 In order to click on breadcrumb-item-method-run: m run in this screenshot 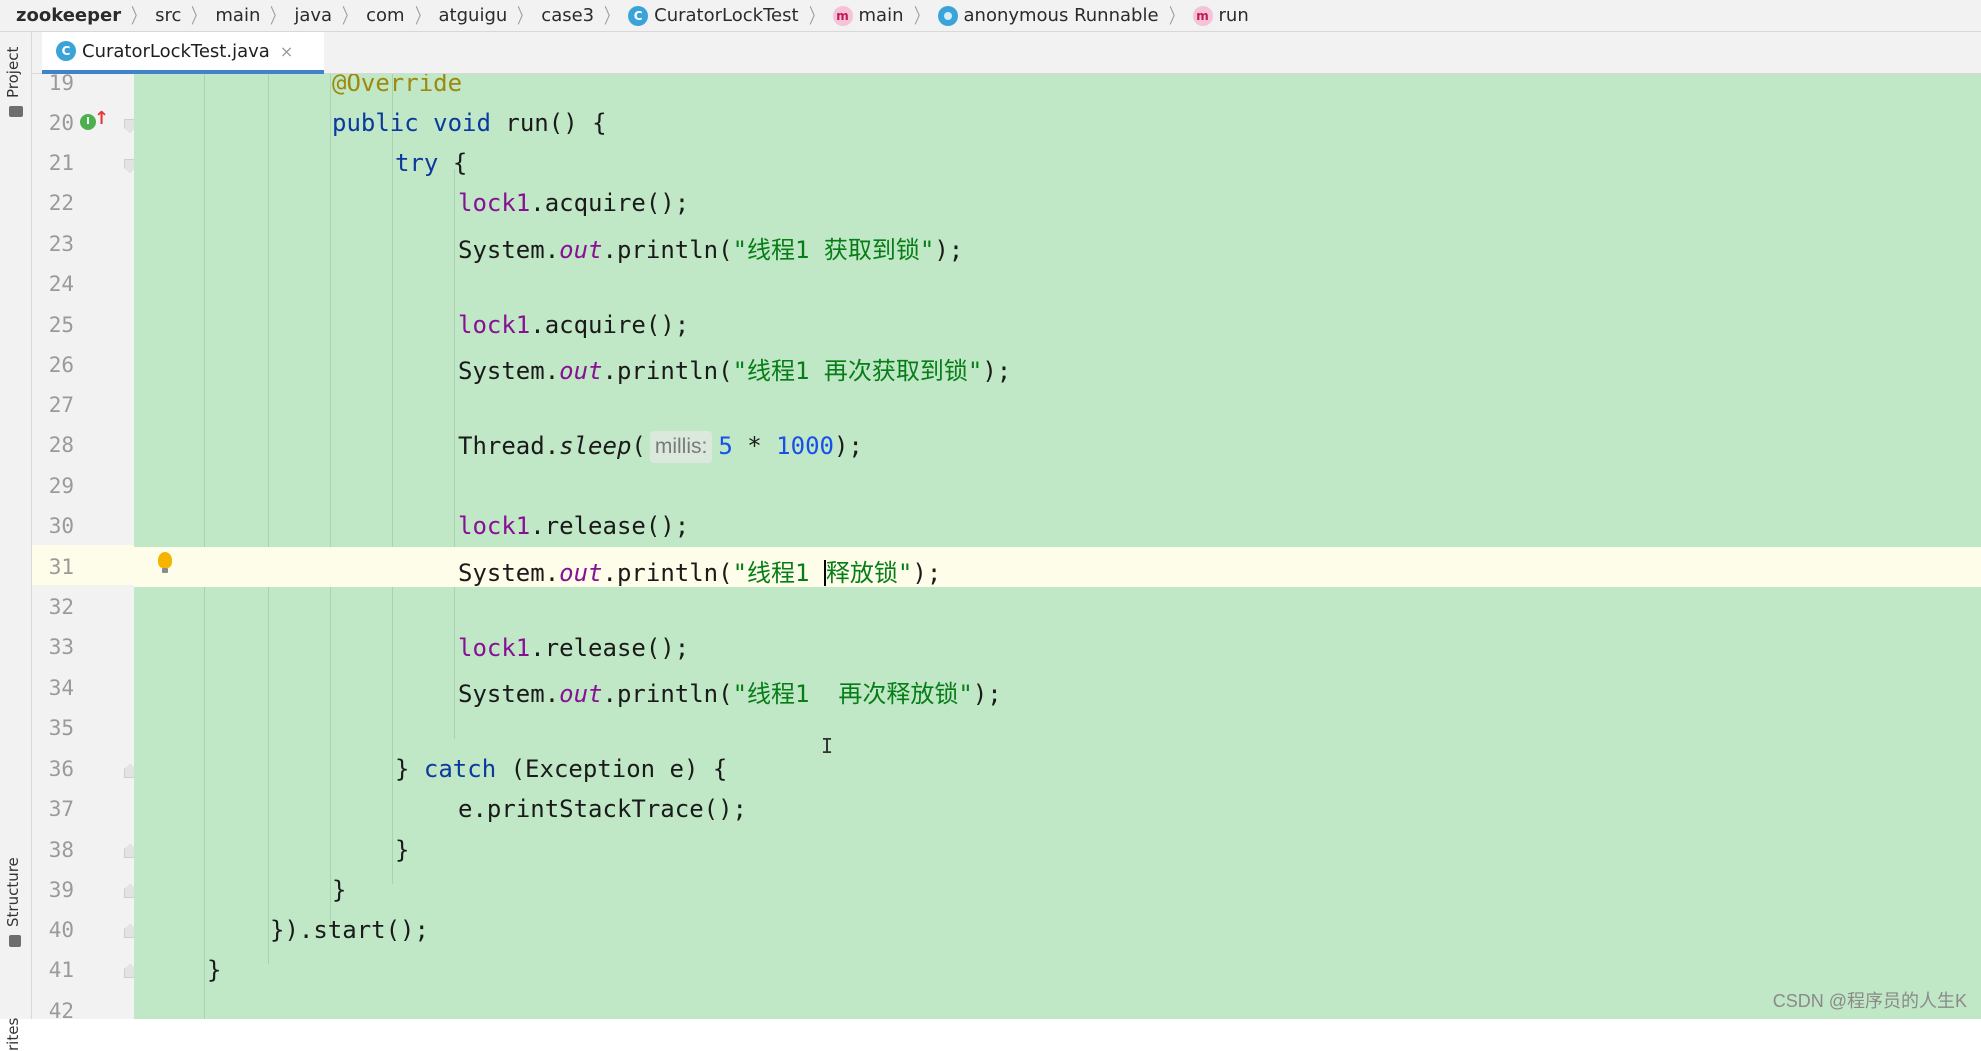, I will do `click(1220, 15)`.